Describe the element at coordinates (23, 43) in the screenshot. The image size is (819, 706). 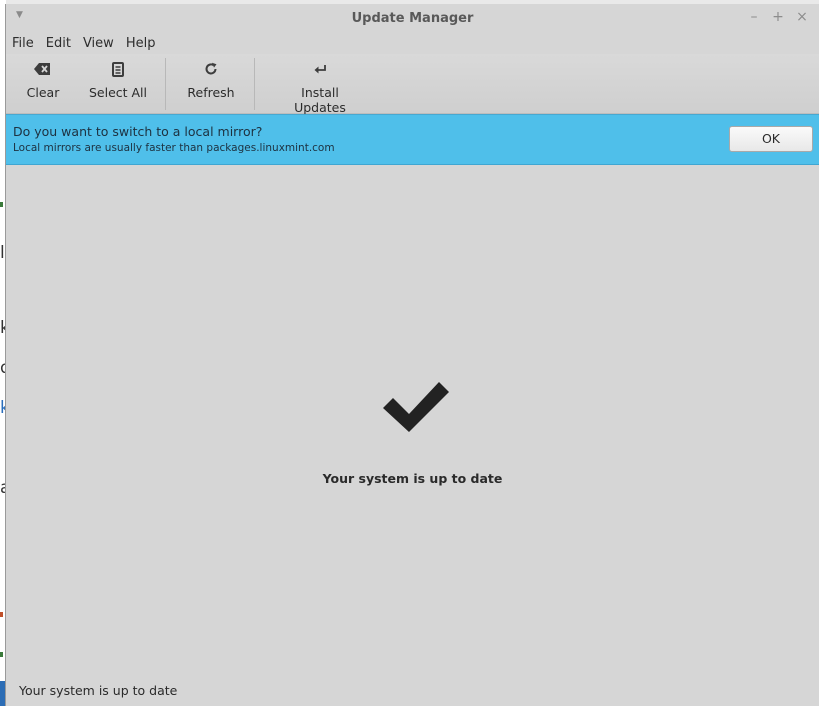
I see `menu-file: File` at that location.